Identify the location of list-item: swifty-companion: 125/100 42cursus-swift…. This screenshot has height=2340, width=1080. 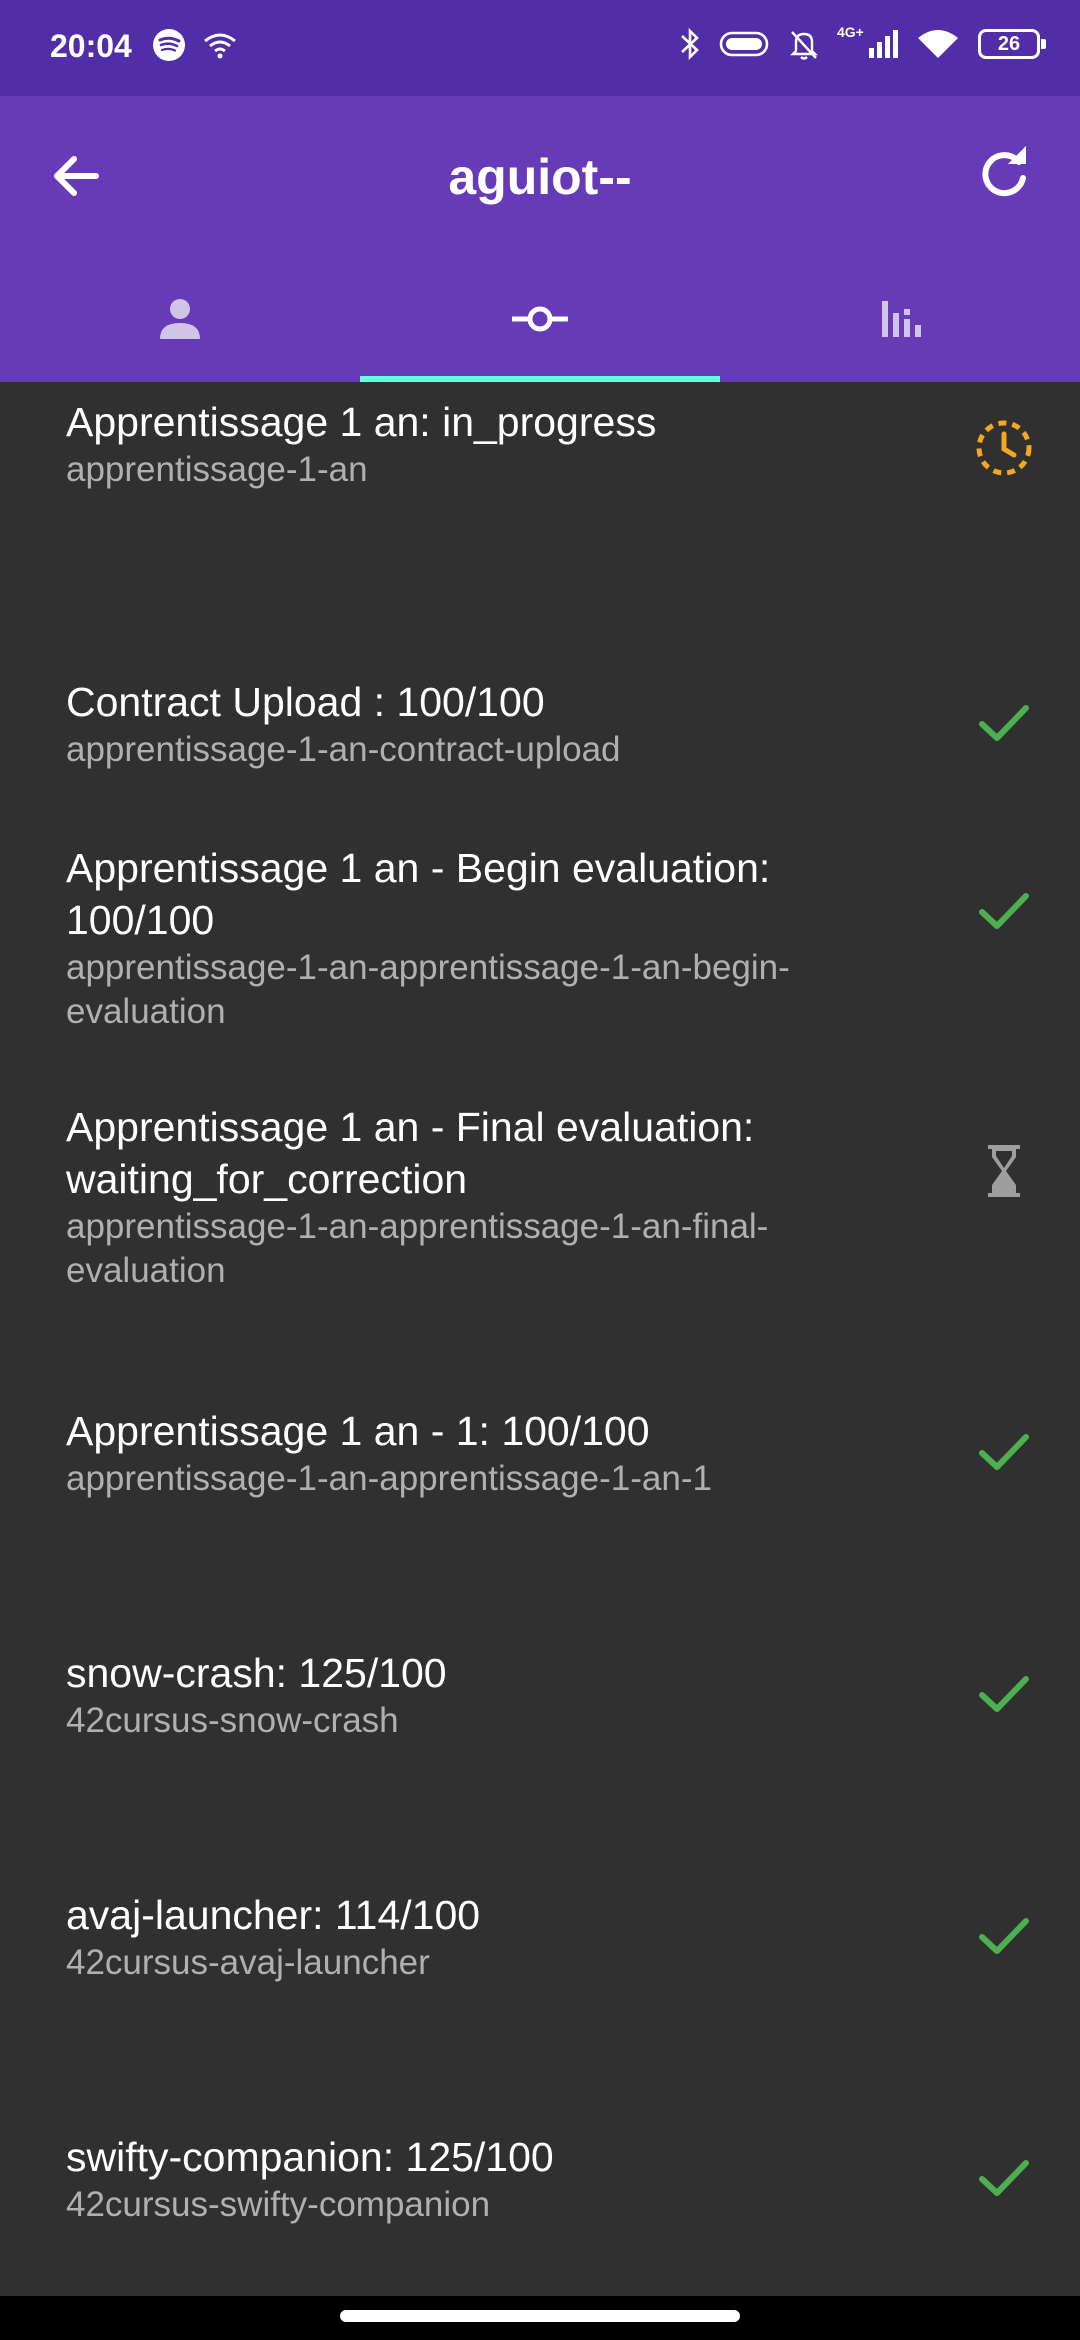
(540, 2200).